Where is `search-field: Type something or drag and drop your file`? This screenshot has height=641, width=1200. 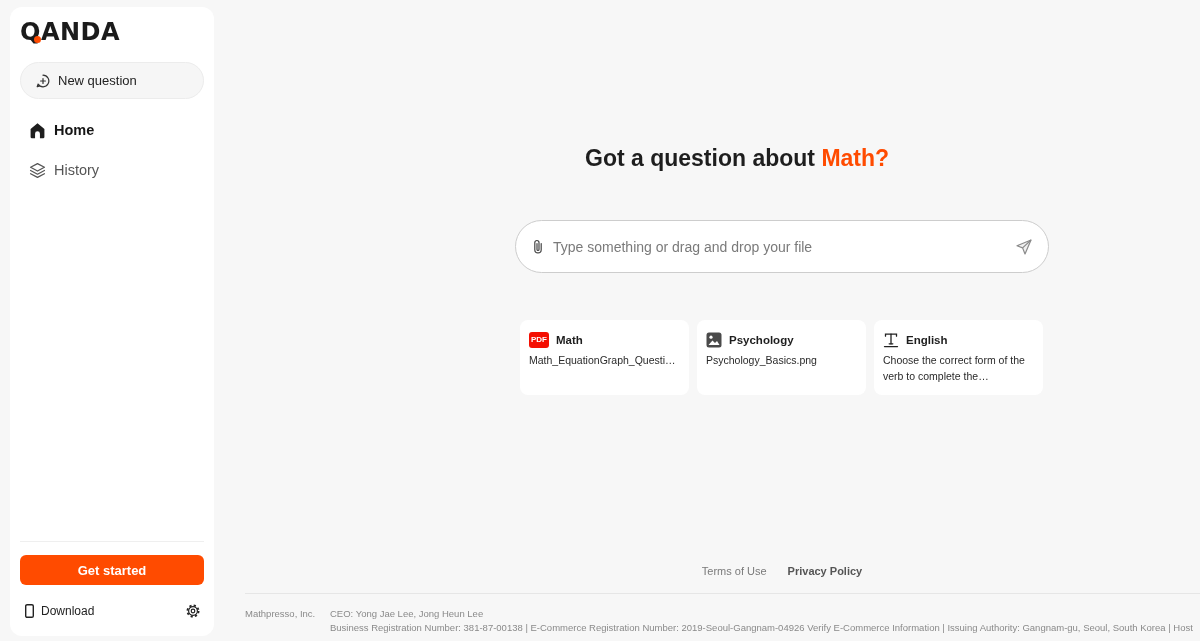
search-field: Type something or drag and drop your file is located at coordinates (782, 246).